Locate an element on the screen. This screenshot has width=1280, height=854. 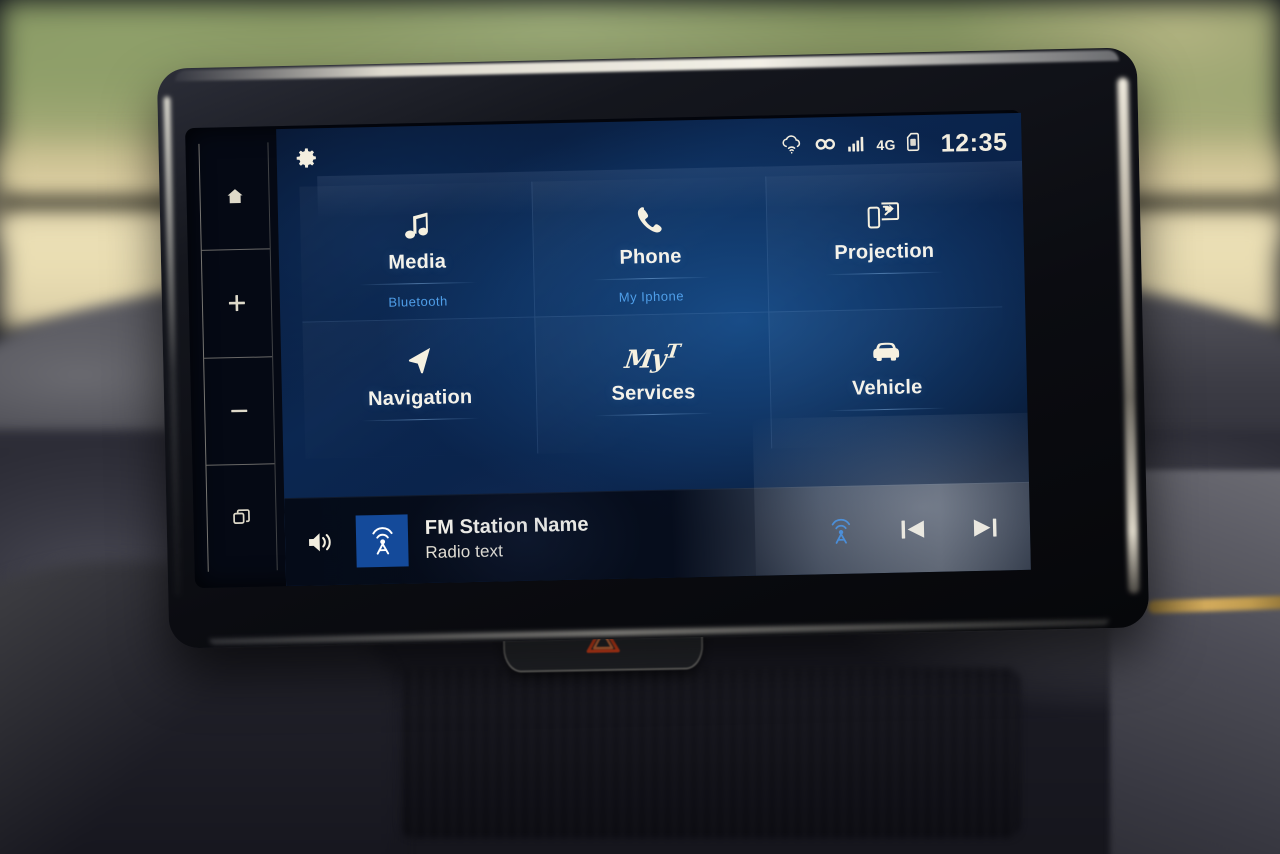
tile-media: Media Bluetooth is located at coordinates (417, 252).